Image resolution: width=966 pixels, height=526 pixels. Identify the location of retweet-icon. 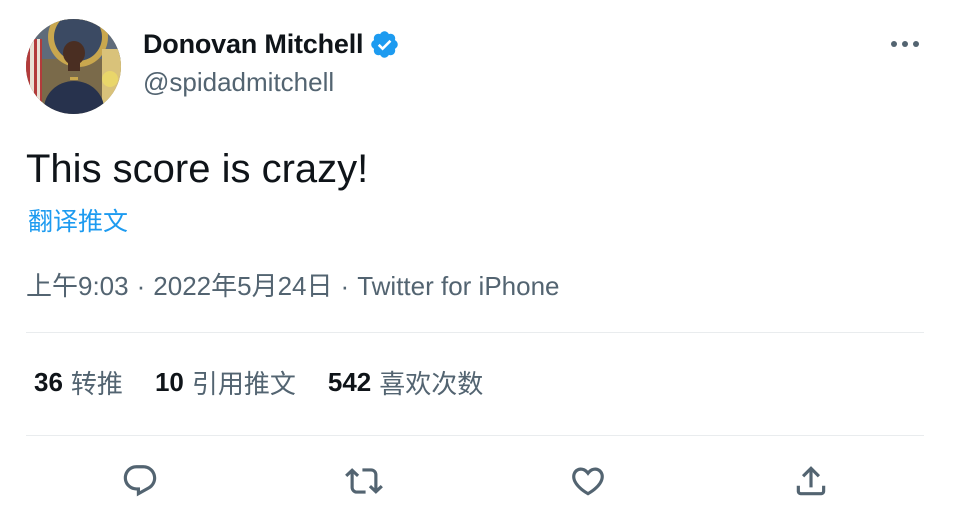
(364, 481).